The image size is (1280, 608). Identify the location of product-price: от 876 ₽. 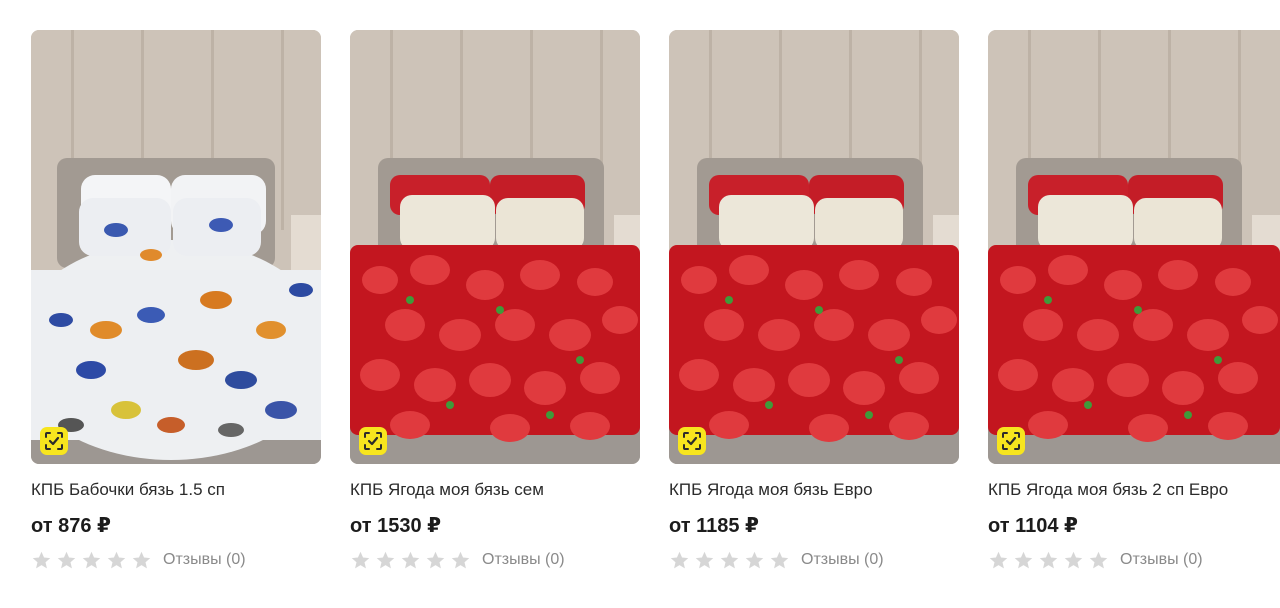
(71, 526).